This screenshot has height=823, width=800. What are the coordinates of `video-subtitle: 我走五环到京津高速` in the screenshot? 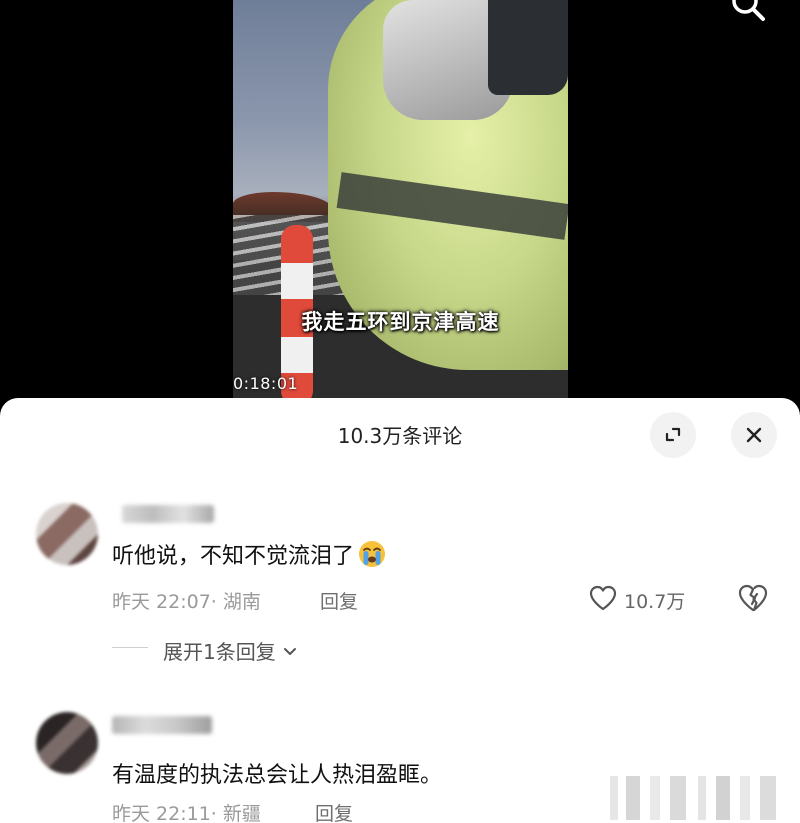 It's located at (400, 322).